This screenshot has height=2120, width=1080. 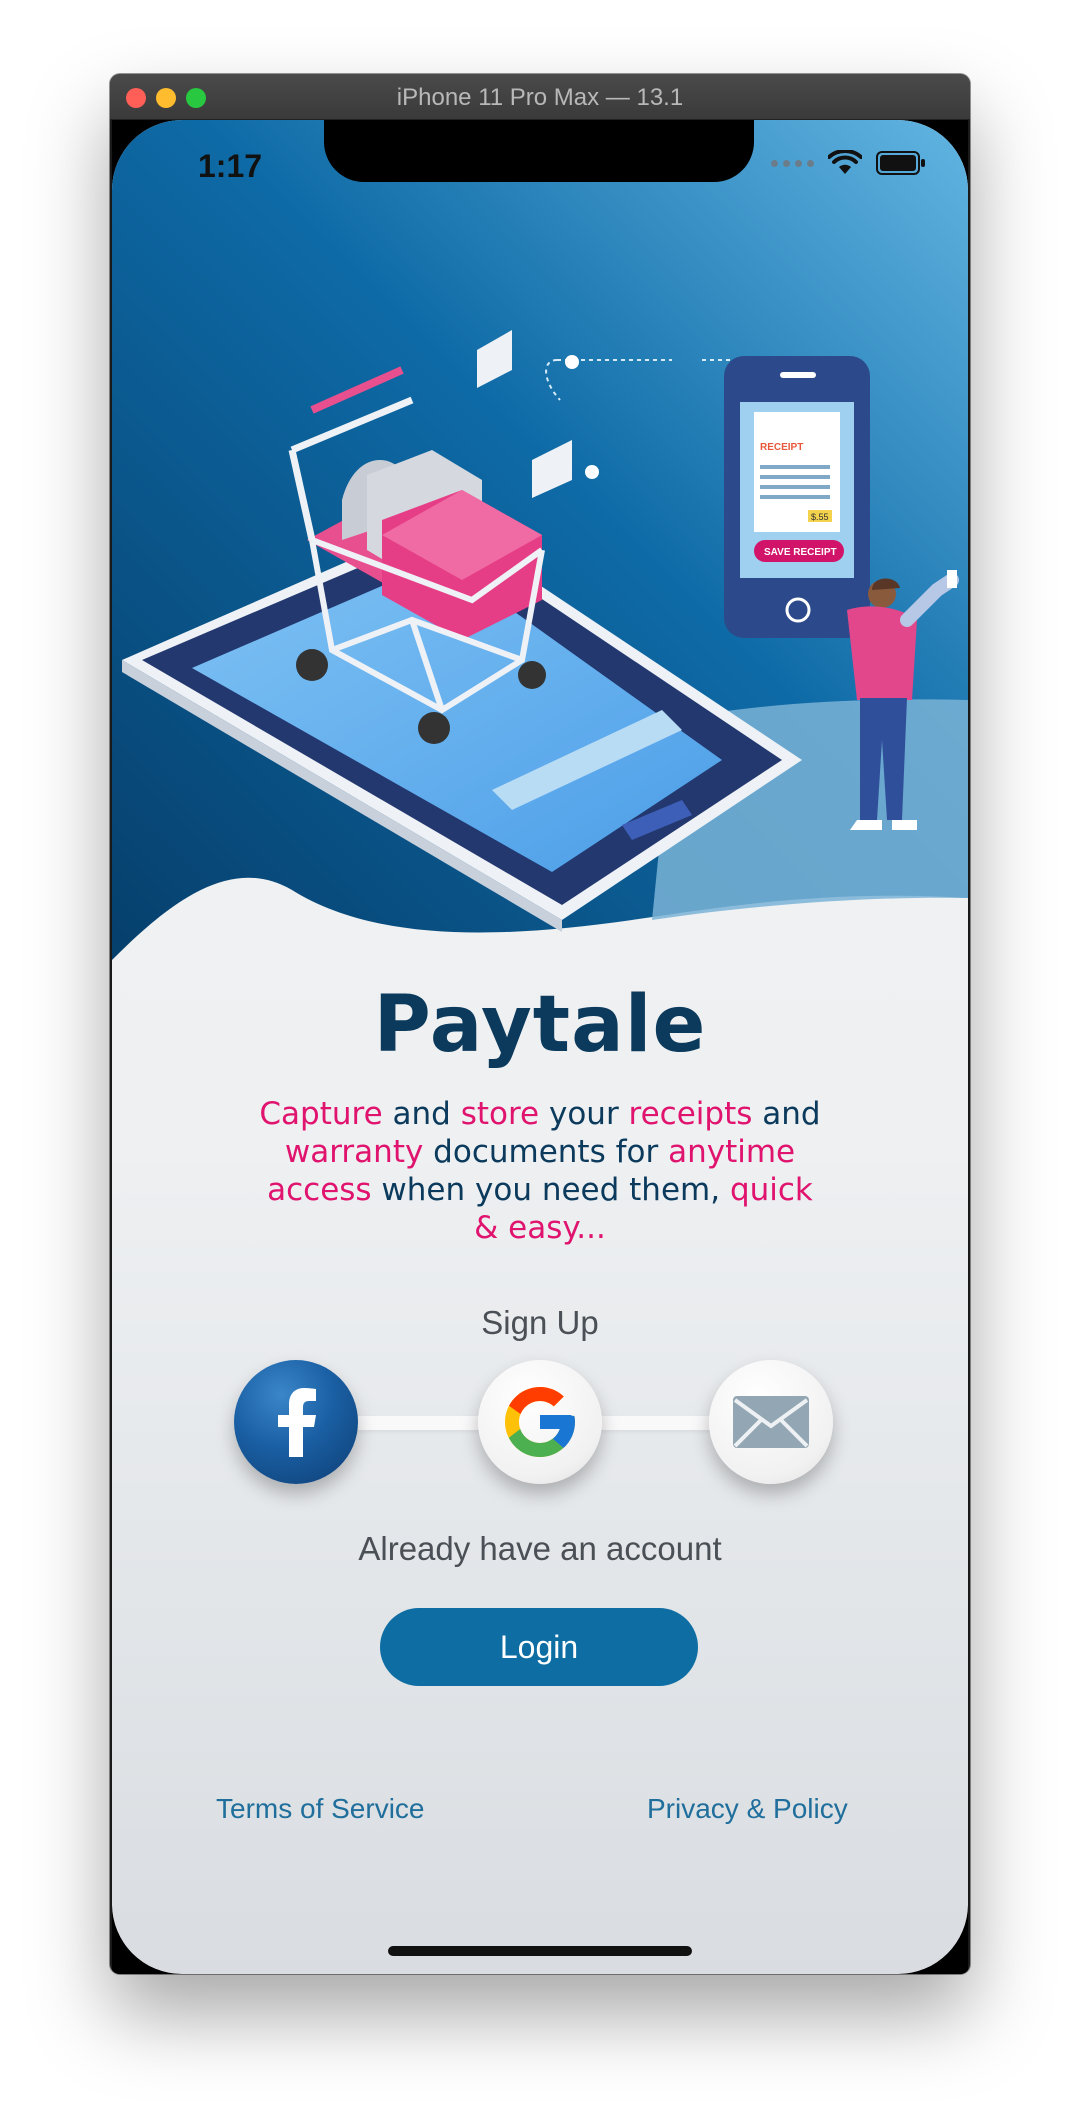 I want to click on window-title: iPhone 11 Pro Max — 13.1, so click(x=540, y=97).